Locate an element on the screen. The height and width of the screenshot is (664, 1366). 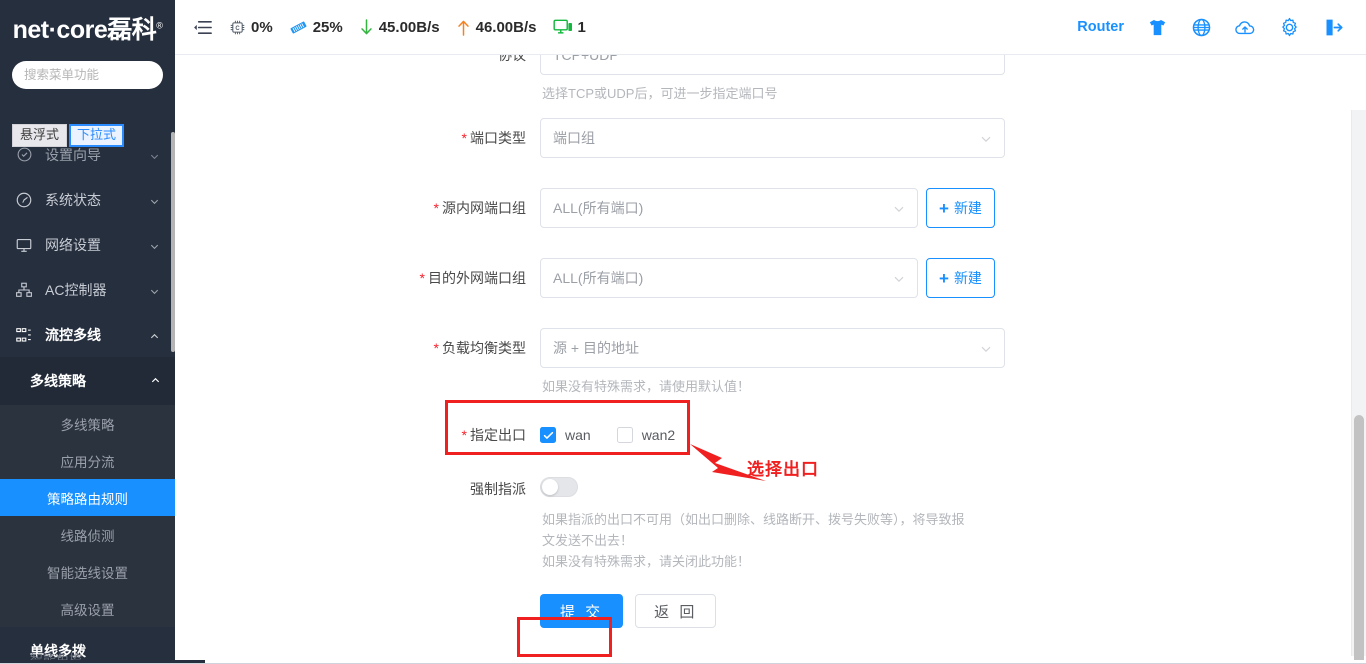
gear-icon is located at coordinates (1289, 27).